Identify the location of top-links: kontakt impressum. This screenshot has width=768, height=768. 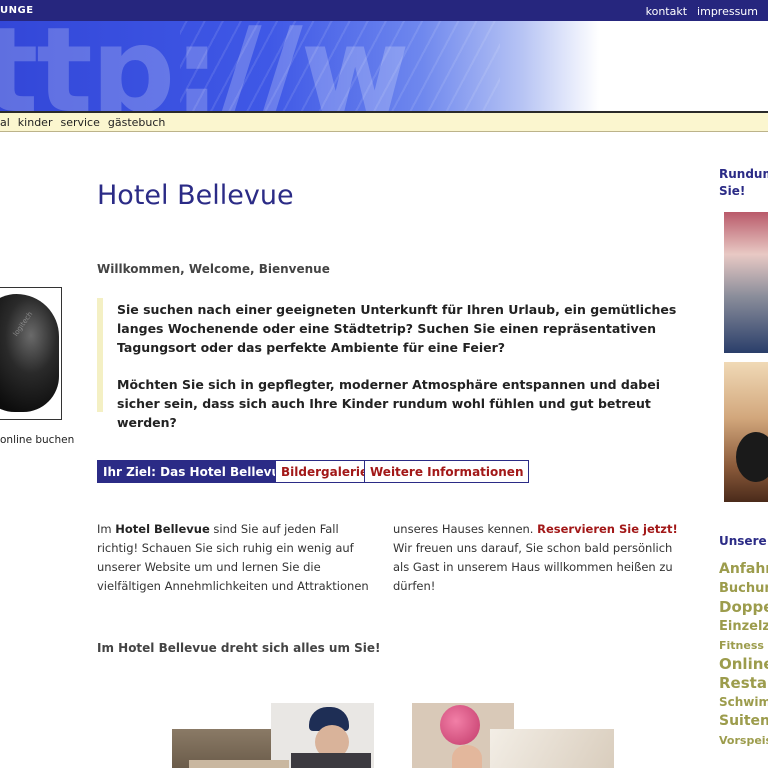
(707, 11).